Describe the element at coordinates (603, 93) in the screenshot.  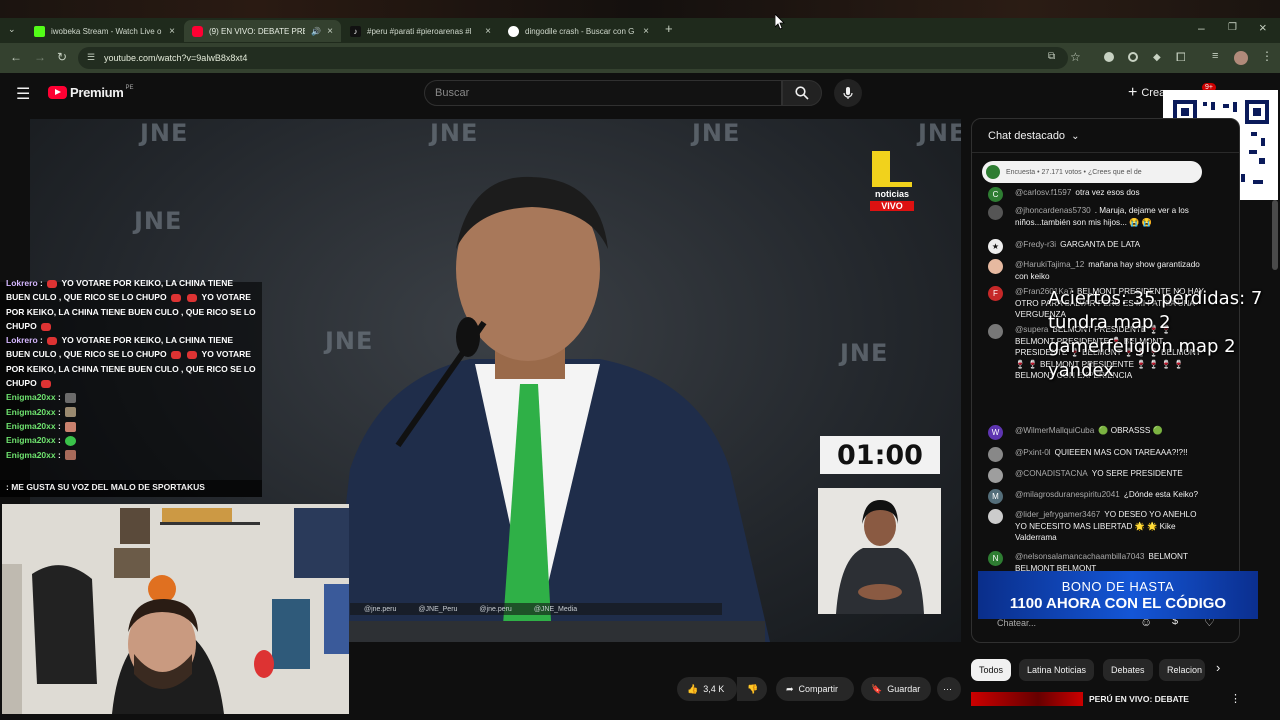
I see `search-input: Buscar` at that location.